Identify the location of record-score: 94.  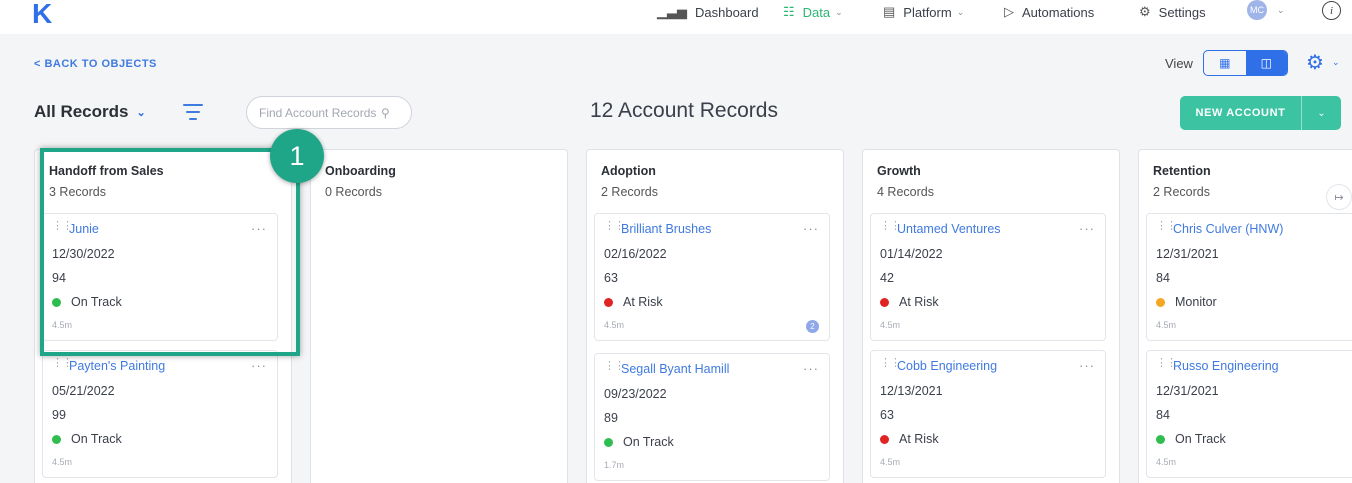
(59, 278).